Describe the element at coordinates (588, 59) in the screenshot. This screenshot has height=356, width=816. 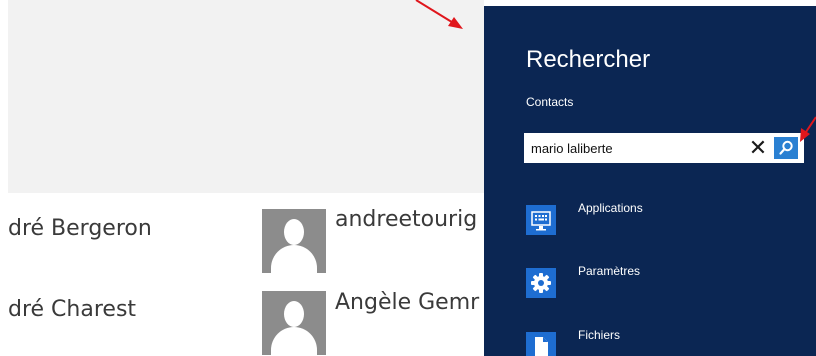
I see `search-title: Rechercher` at that location.